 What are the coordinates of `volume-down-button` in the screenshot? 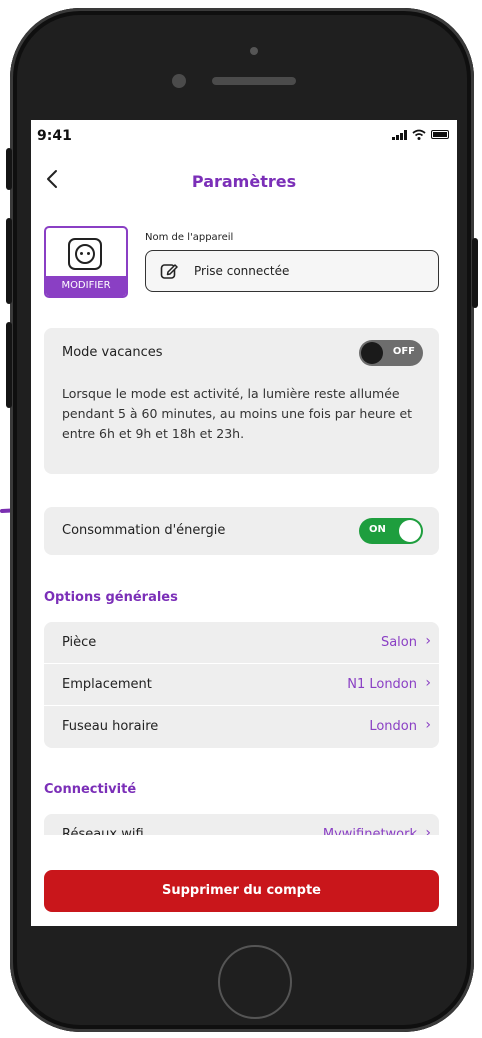 It's located at (9, 365).